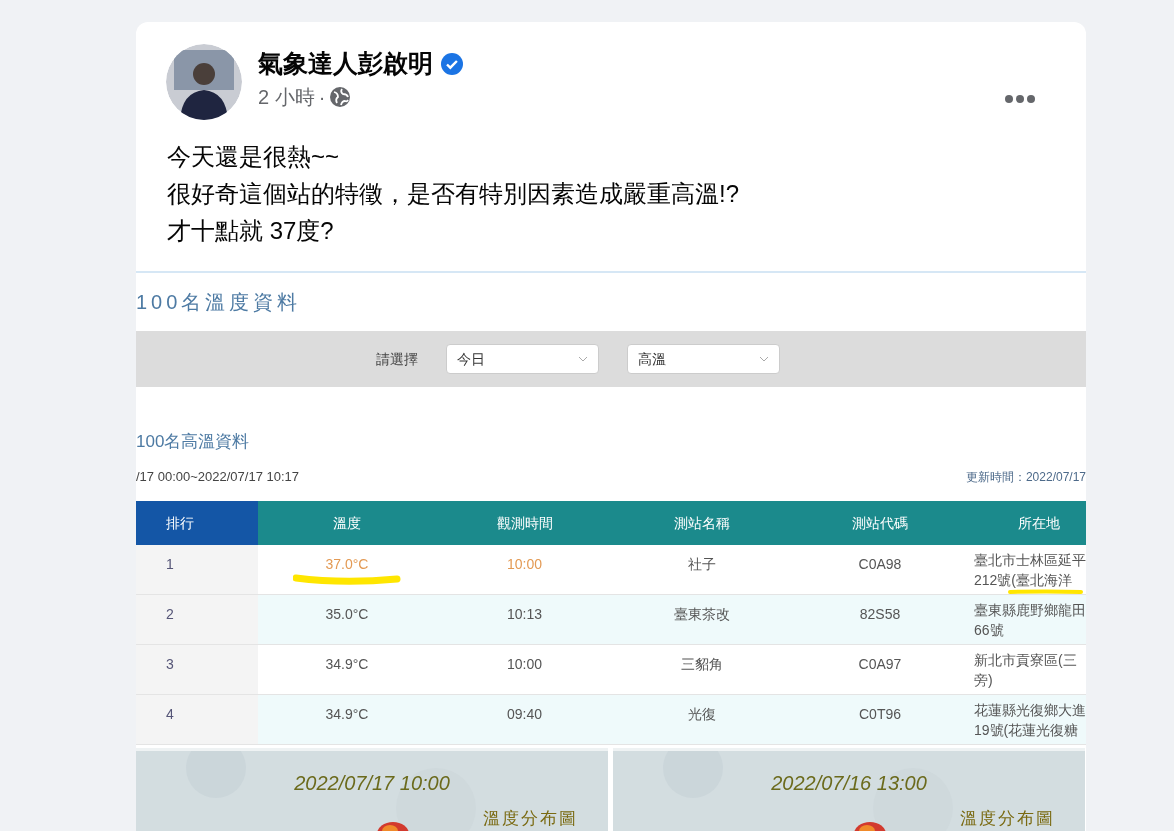 This screenshot has height=831, width=1174. I want to click on rank-cell: 3, so click(170, 664).